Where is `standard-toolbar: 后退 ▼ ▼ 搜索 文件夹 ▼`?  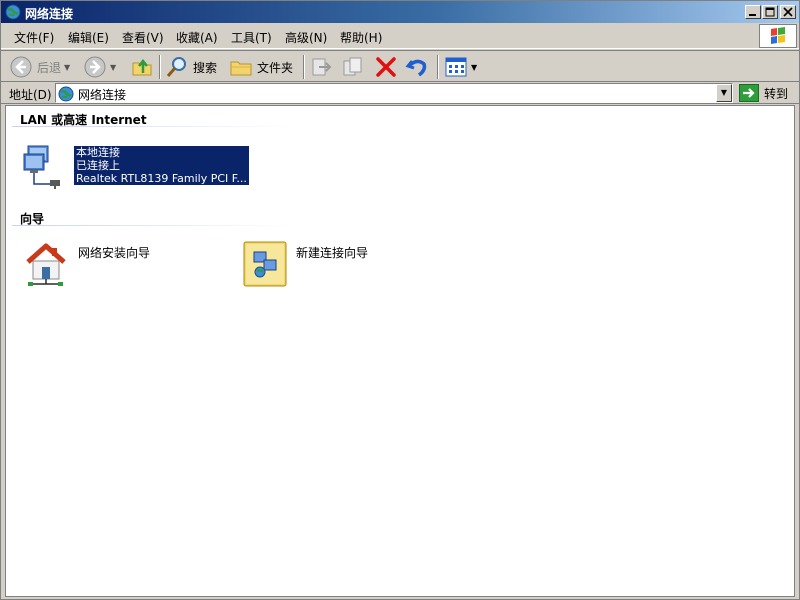 standard-toolbar: 后退 ▼ ▼ 搜索 文件夹 ▼ is located at coordinates (400, 66).